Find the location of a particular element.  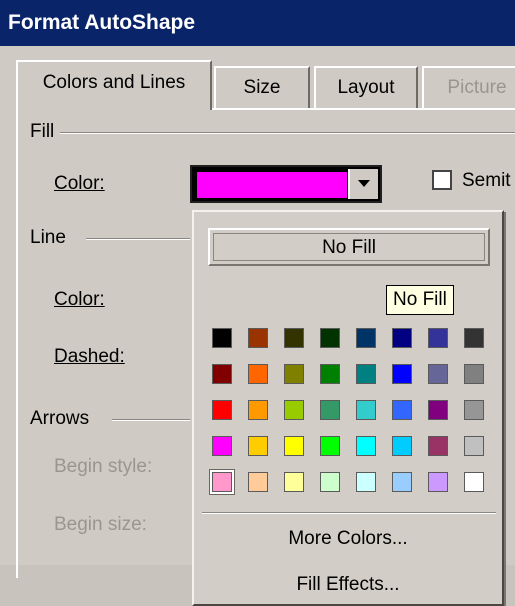

tab-label: Size is located at coordinates (262, 87).